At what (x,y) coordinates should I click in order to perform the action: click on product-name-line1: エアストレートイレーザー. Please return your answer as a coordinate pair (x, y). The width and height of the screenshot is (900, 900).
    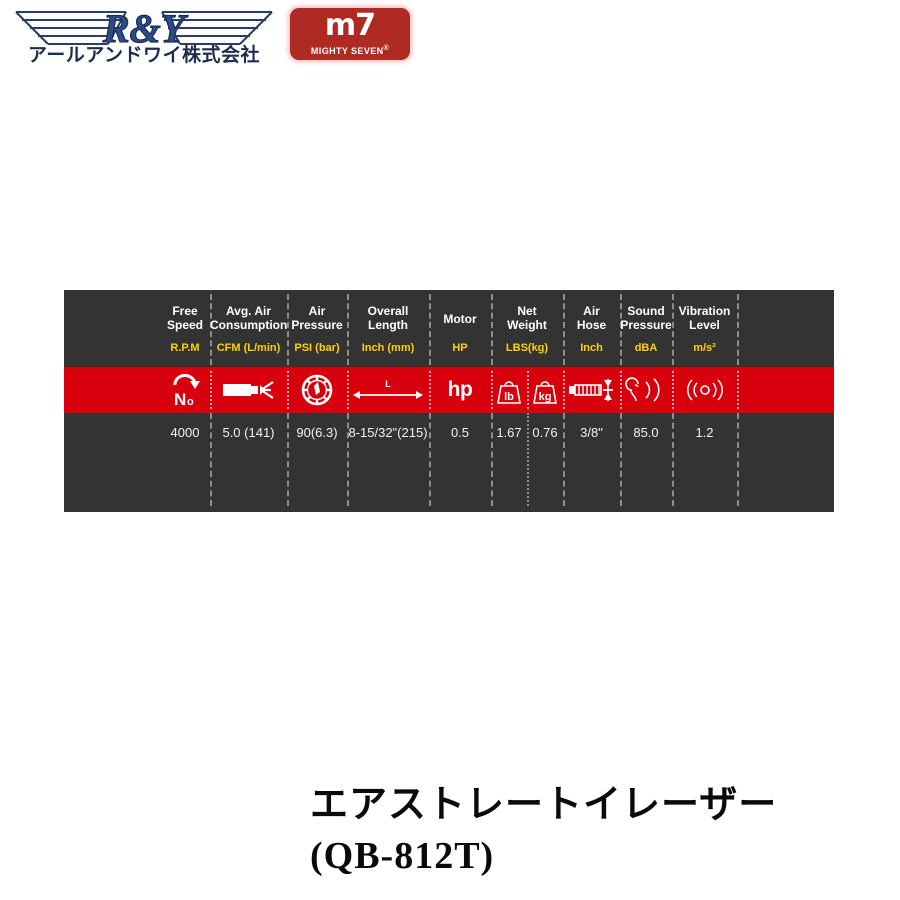
    Looking at the image, I should click on (544, 804).